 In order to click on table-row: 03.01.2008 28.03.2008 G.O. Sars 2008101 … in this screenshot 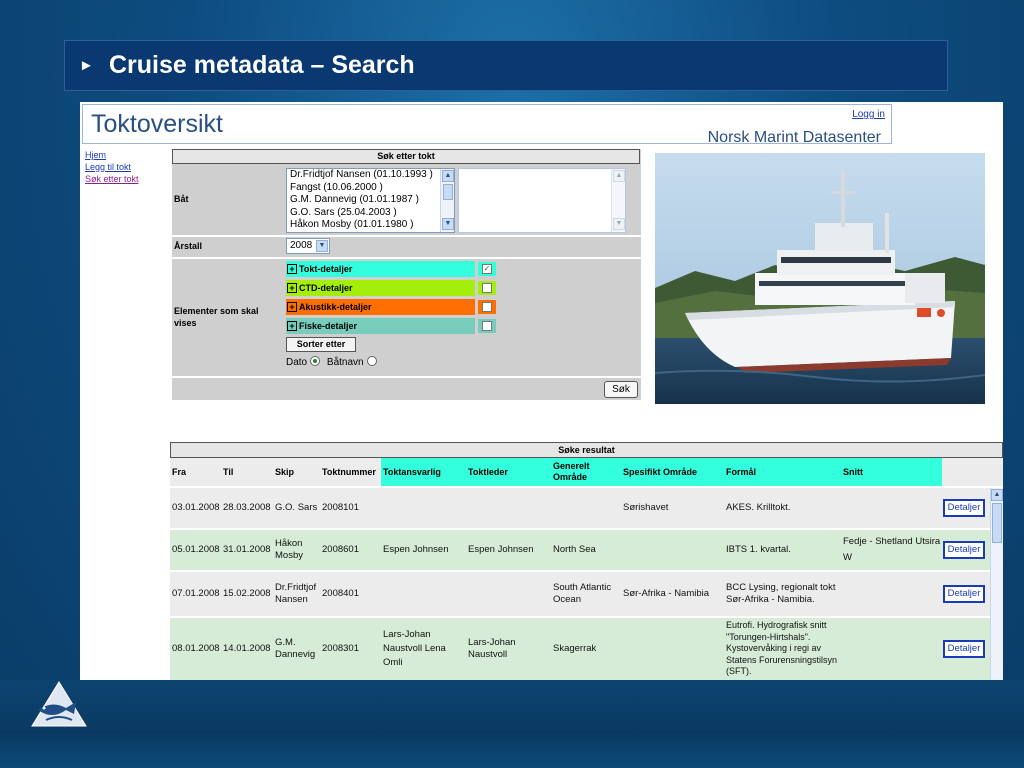, I will do `click(580, 508)`.